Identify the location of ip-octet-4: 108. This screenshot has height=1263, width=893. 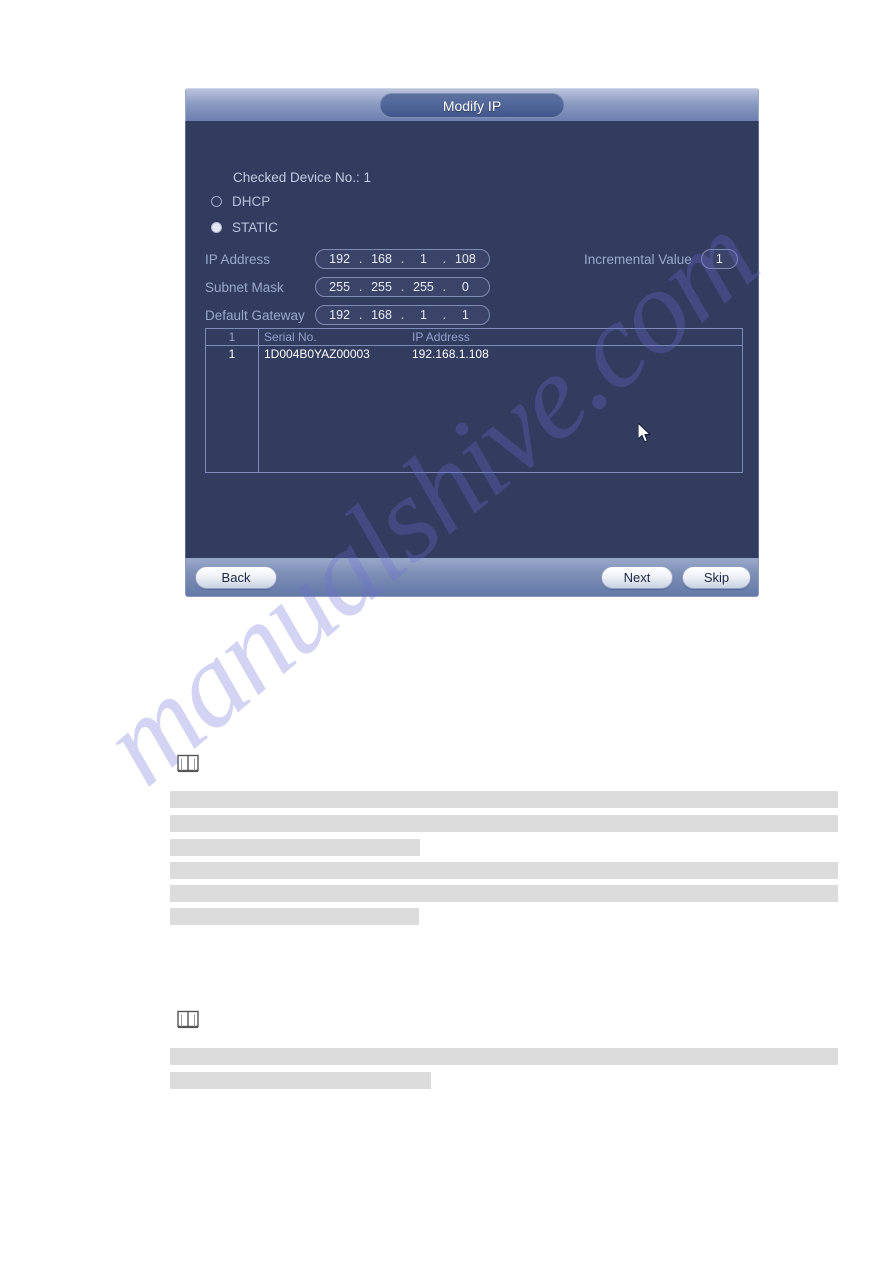
(465, 259).